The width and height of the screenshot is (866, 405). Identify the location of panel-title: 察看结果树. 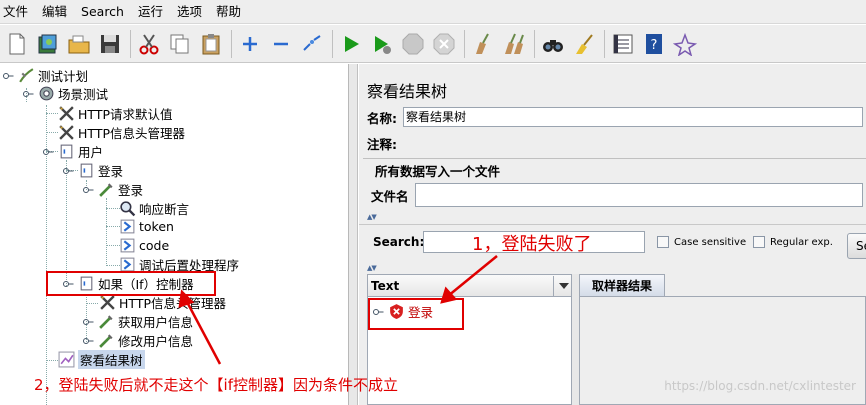
(407, 91).